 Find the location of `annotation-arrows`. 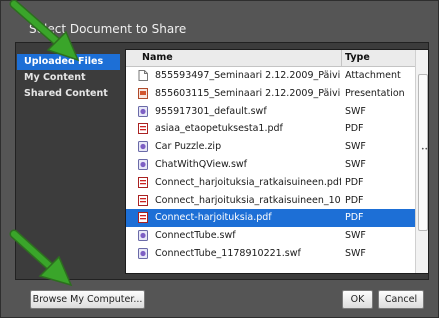

annotation-arrows is located at coordinates (44, 143).